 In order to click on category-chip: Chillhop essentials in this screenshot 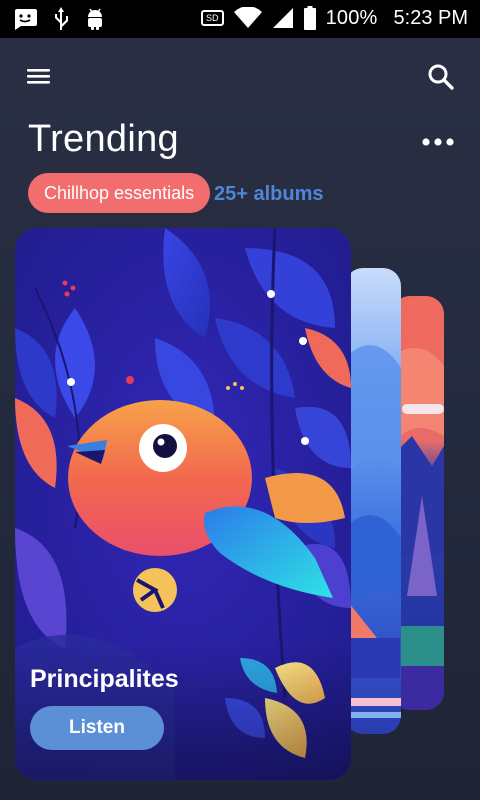, I will do `click(119, 193)`.